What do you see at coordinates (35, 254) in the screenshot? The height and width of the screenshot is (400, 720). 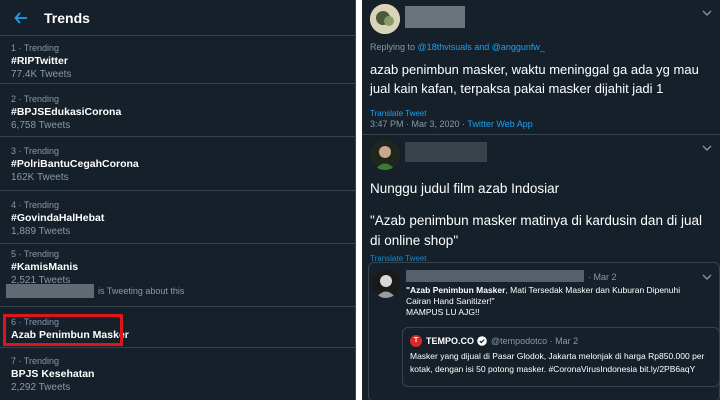 I see `trend-rank: 5 · Trending` at bounding box center [35, 254].